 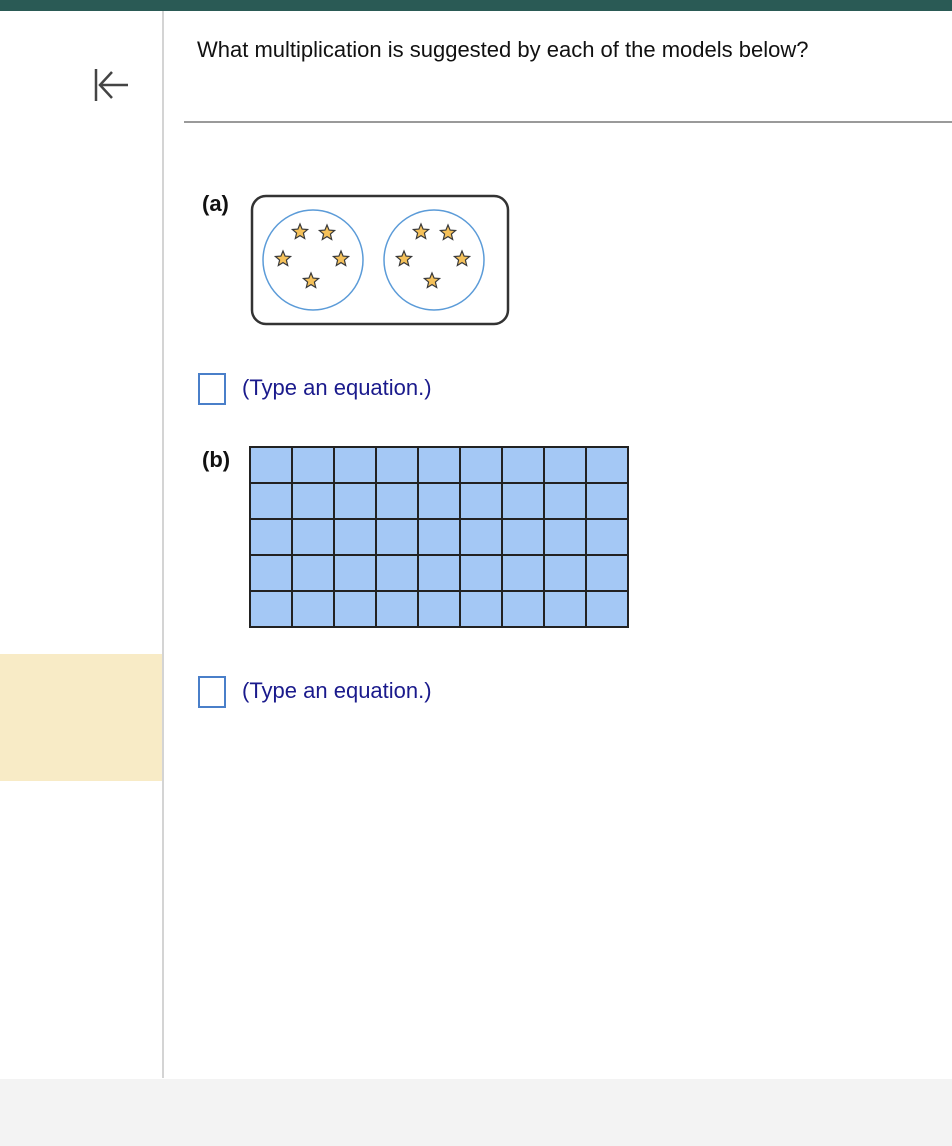 I want to click on part-b-label: (b), so click(x=216, y=459).